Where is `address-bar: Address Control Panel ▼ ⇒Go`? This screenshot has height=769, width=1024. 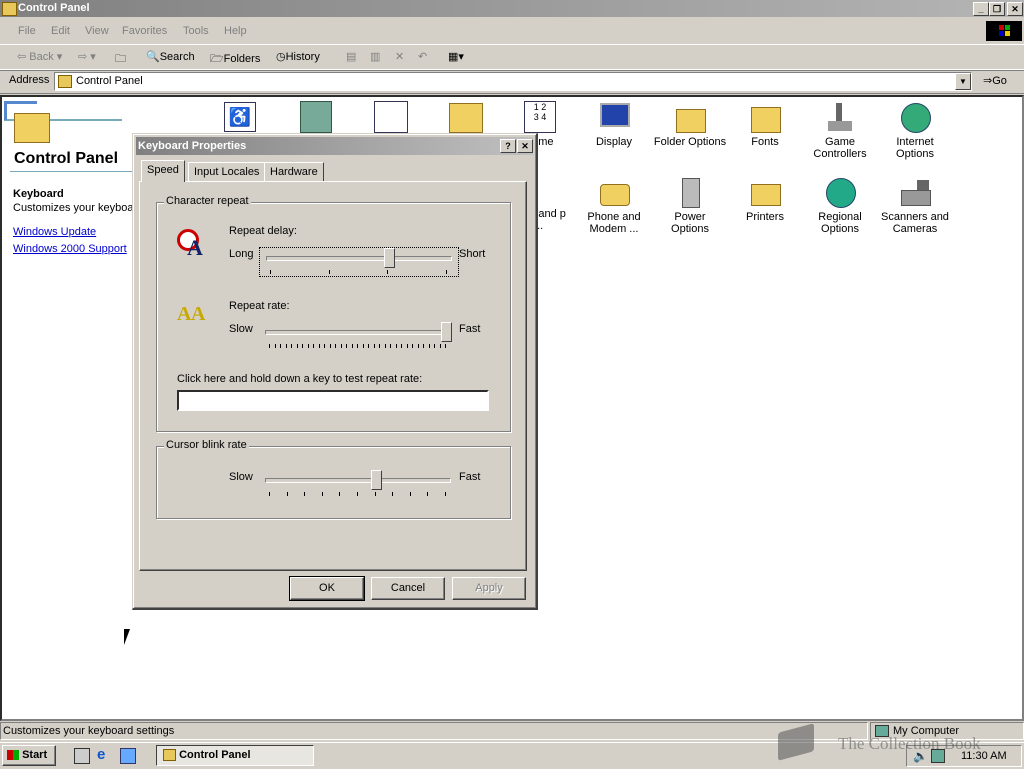
address-bar: Address Control Panel ▼ ⇒Go is located at coordinates (512, 81).